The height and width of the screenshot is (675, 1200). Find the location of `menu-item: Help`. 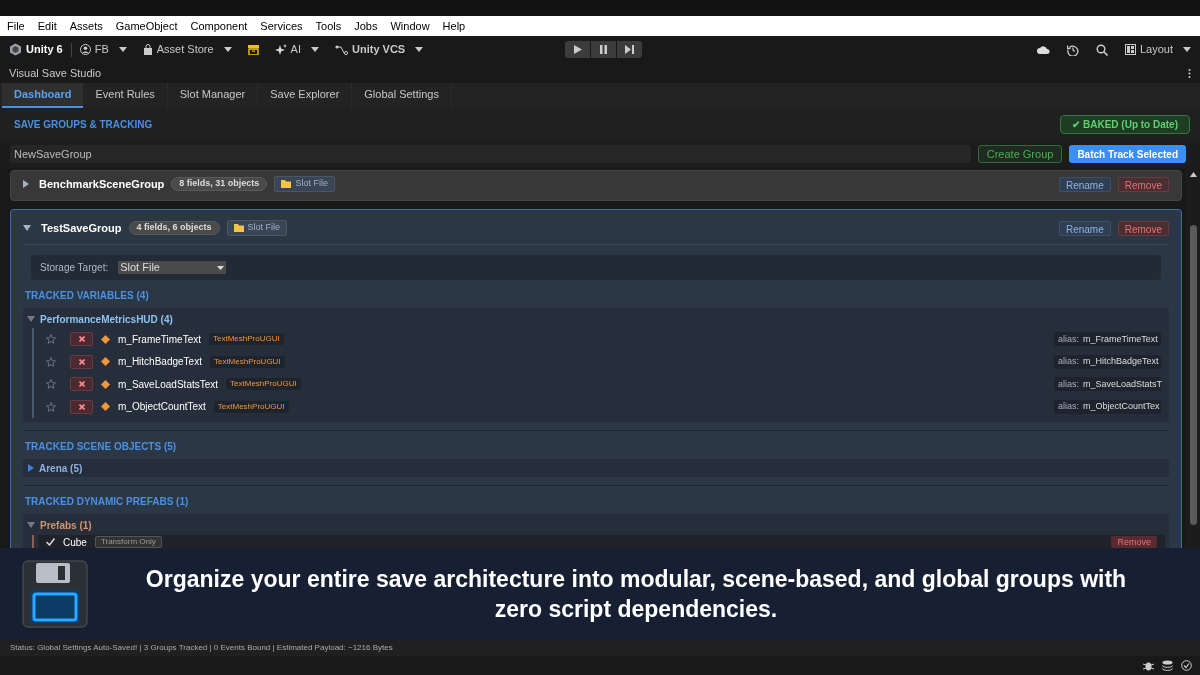

menu-item: Help is located at coordinates (454, 26).